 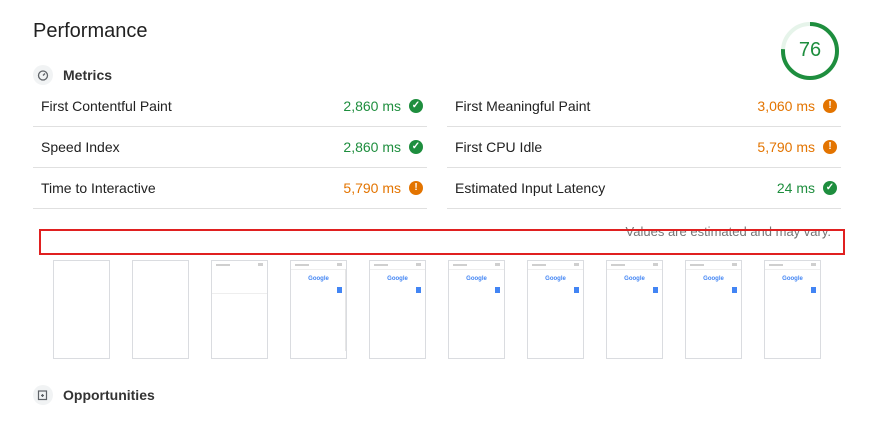 I want to click on frame-edge, so click(x=345, y=310).